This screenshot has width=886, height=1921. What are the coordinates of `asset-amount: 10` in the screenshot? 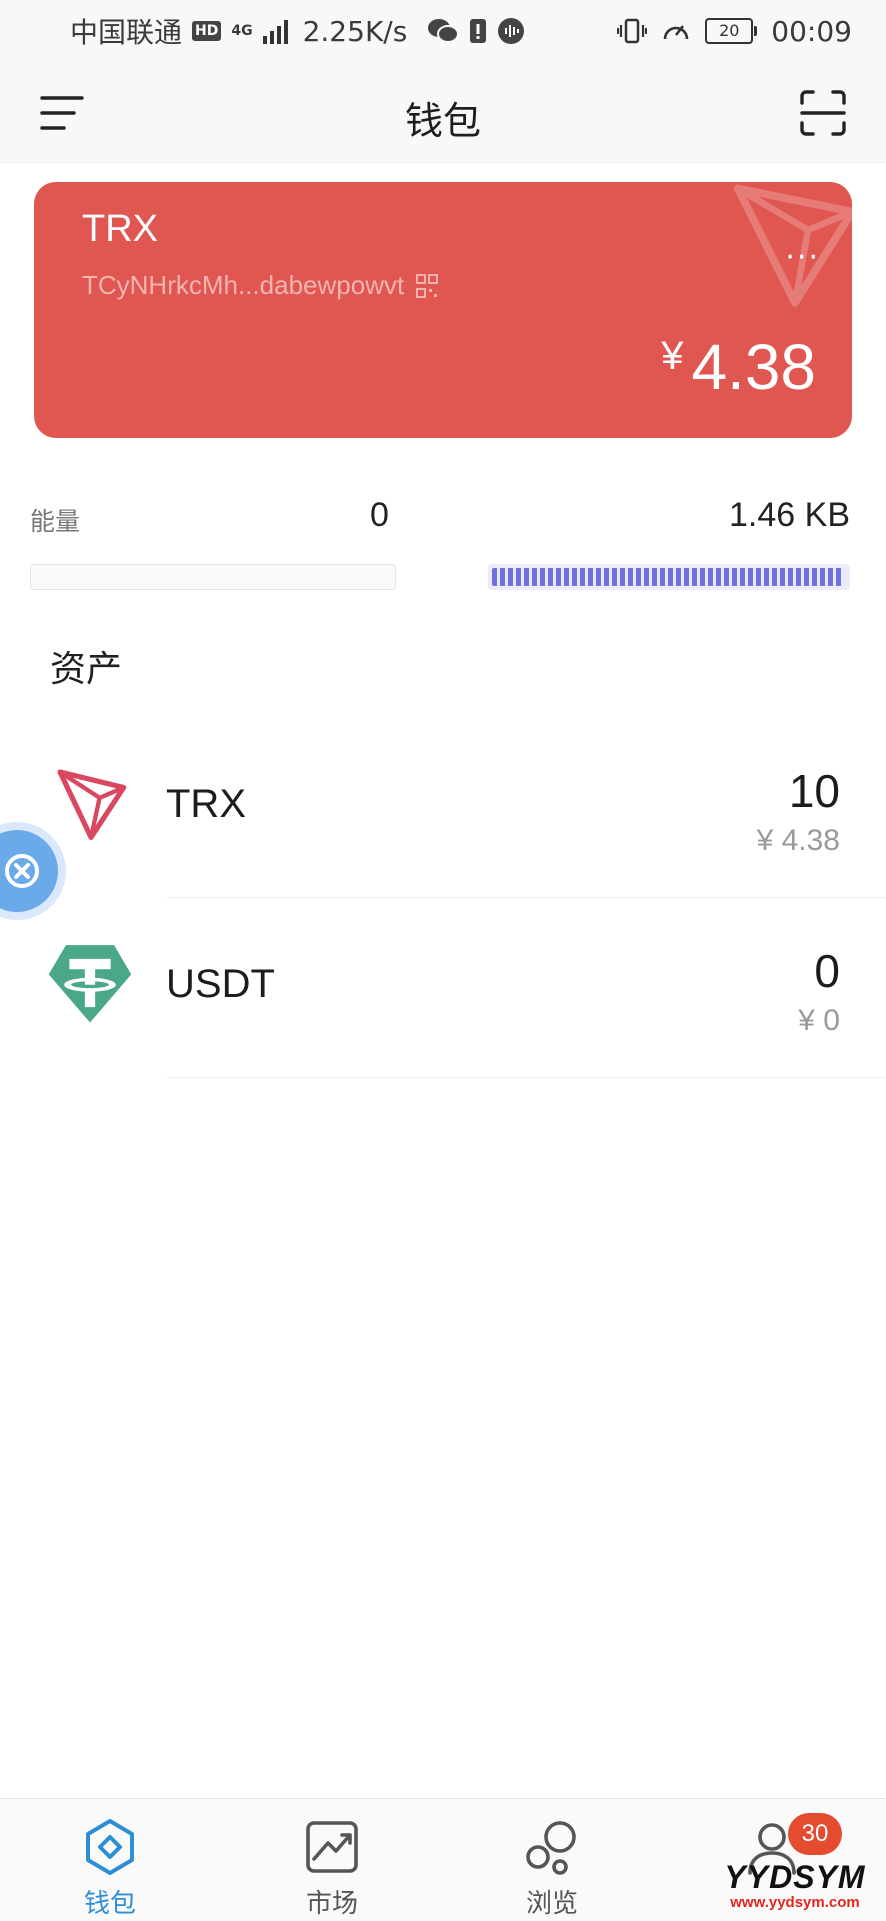 It's located at (814, 791).